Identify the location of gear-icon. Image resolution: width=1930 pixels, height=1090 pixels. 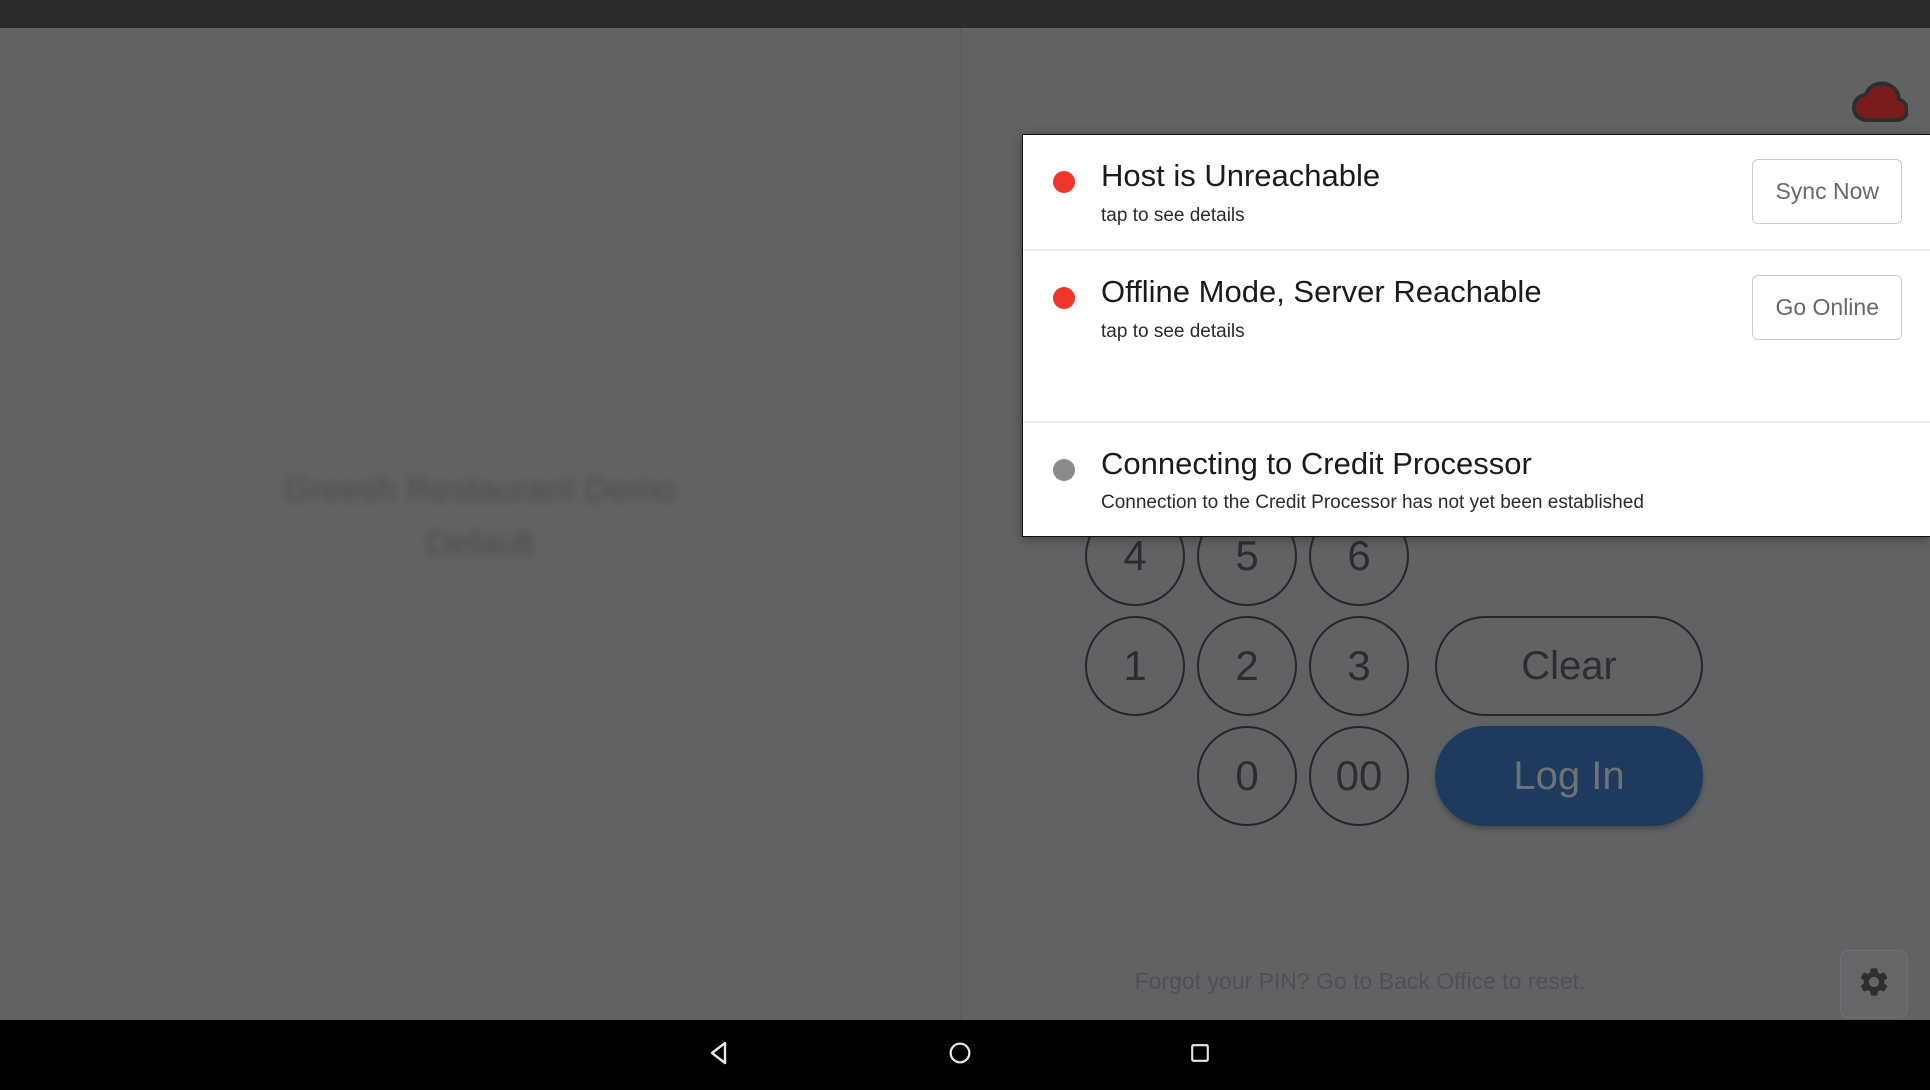
(1874, 984).